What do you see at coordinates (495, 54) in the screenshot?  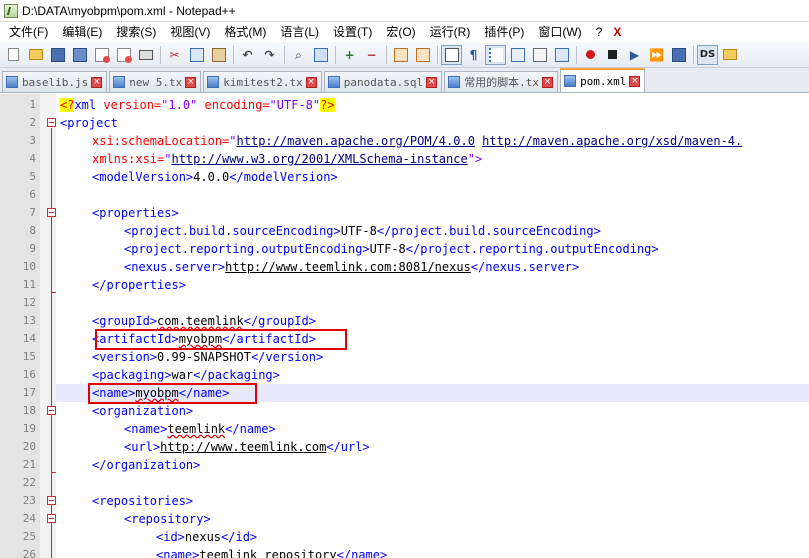 I see `indent-guide-icon` at bounding box center [495, 54].